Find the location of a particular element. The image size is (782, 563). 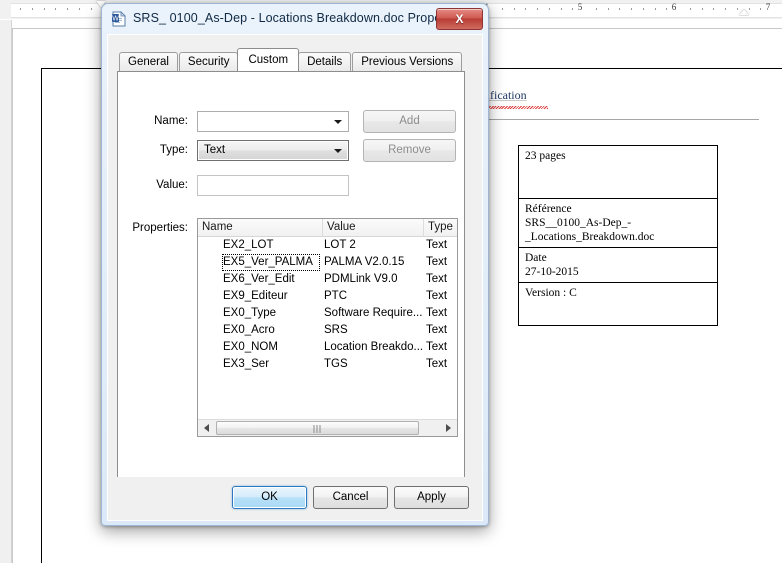

tab-security: Security is located at coordinates (208, 61).